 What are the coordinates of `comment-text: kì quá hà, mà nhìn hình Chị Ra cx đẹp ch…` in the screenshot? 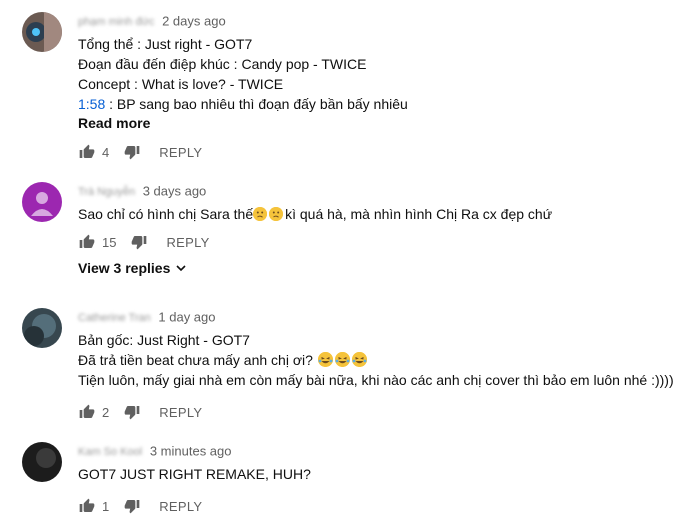 It's located at (419, 214).